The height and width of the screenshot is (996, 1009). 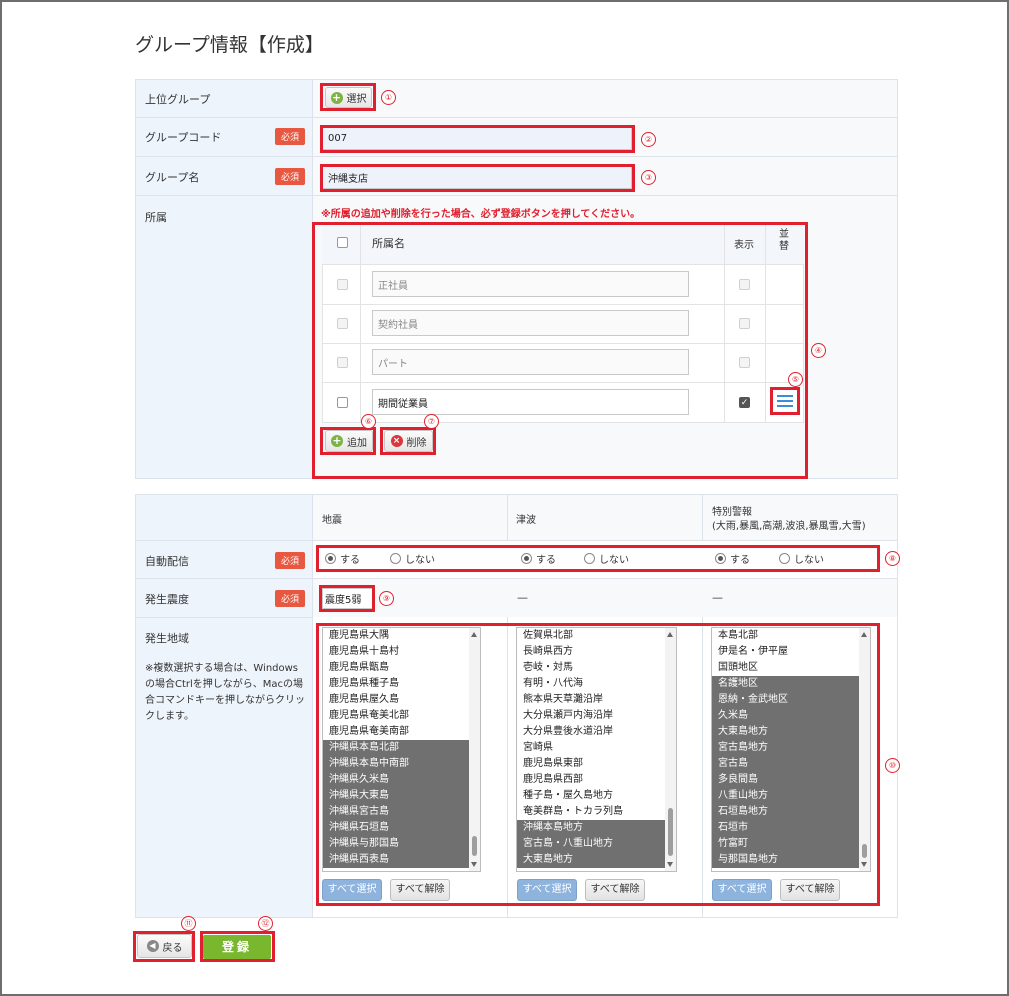 I want to click on intensity-select: 震度5弱, so click(x=347, y=598).